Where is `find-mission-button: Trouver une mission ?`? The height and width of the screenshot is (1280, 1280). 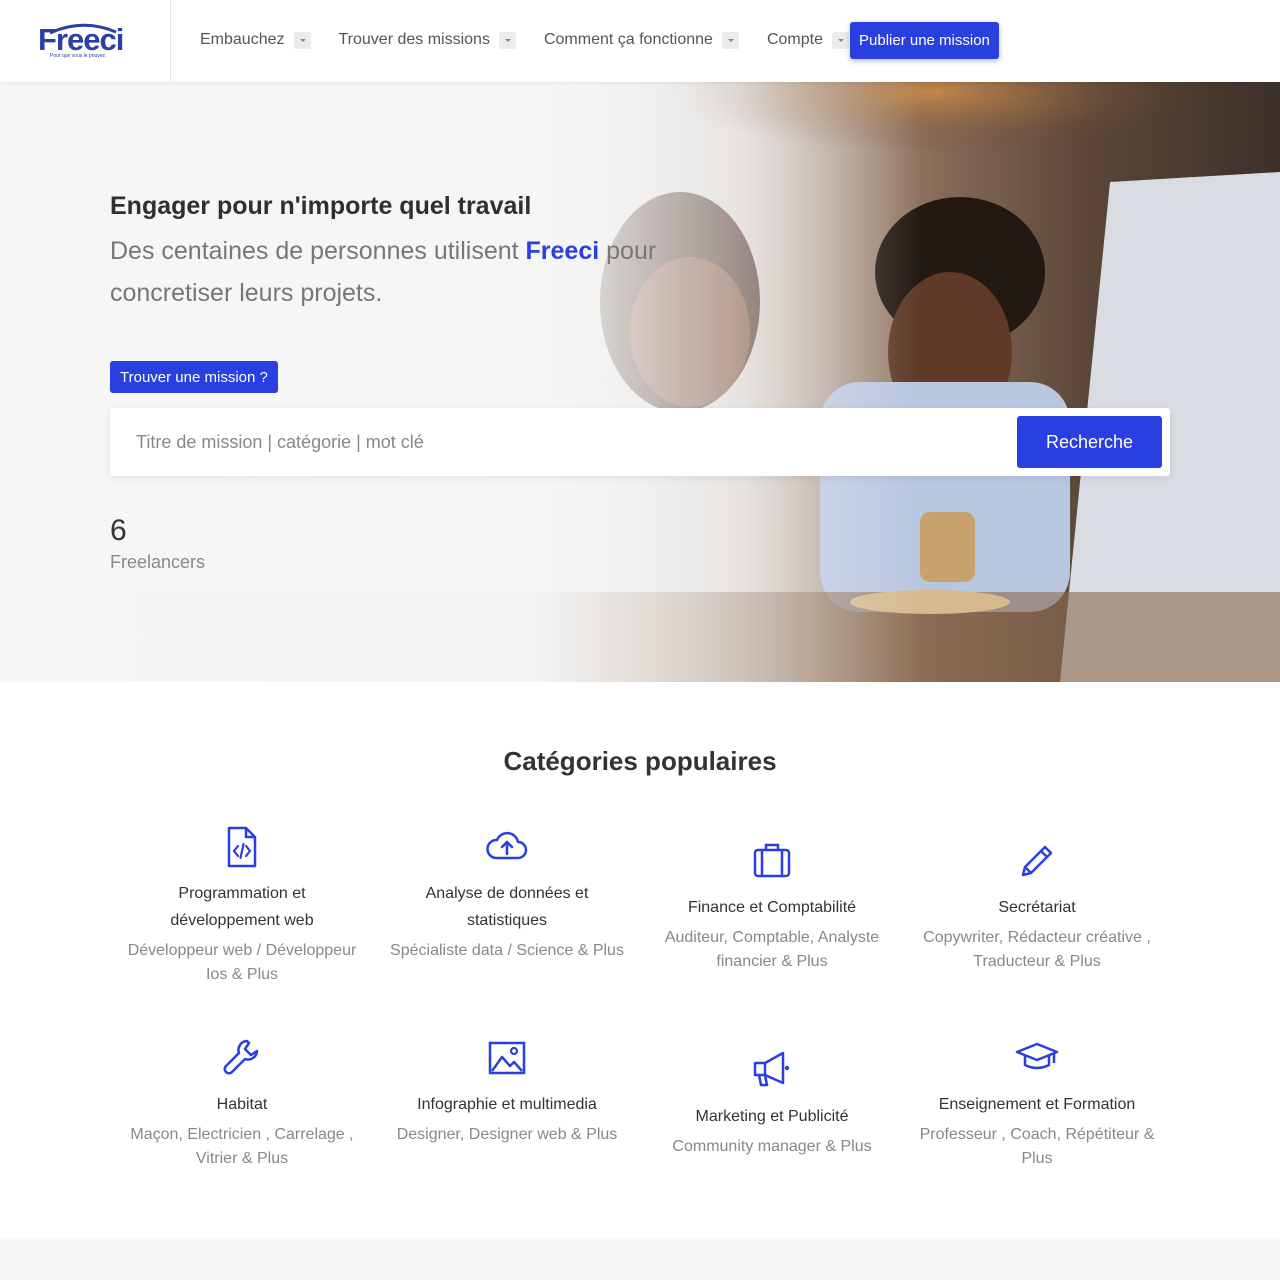
find-mission-button: Trouver une mission ? is located at coordinates (194, 377).